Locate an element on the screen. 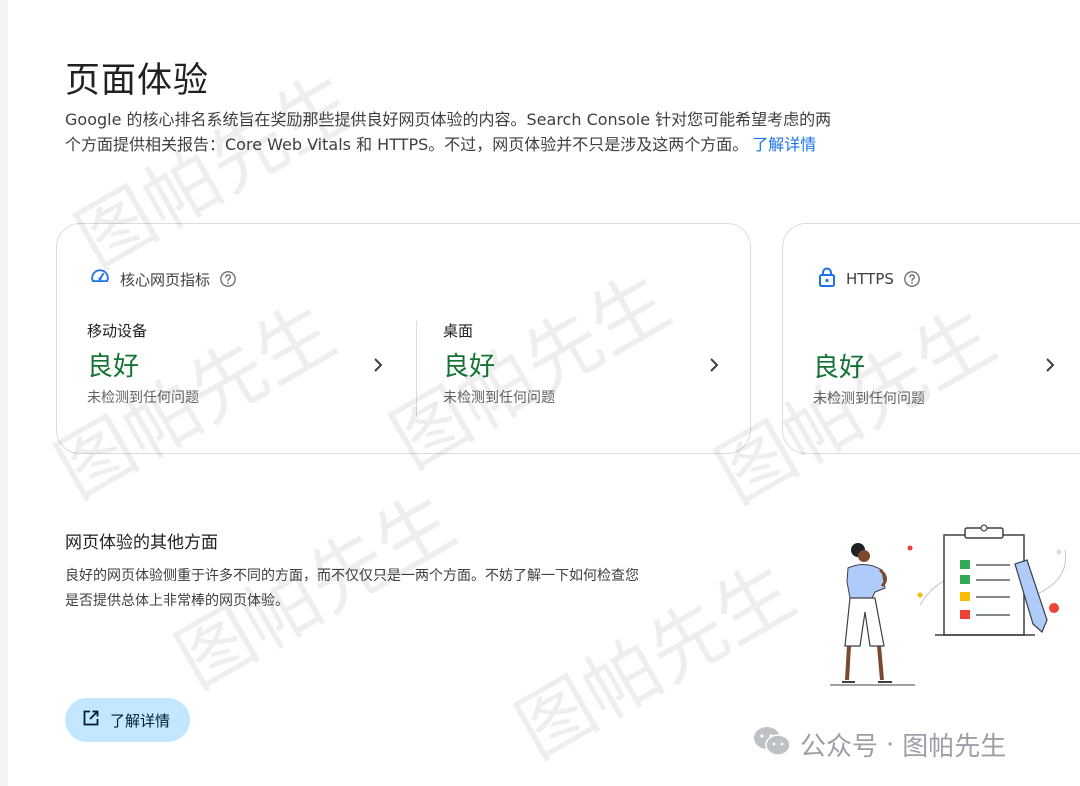 This screenshot has width=1080, height=786. speedometer-icon is located at coordinates (100, 279).